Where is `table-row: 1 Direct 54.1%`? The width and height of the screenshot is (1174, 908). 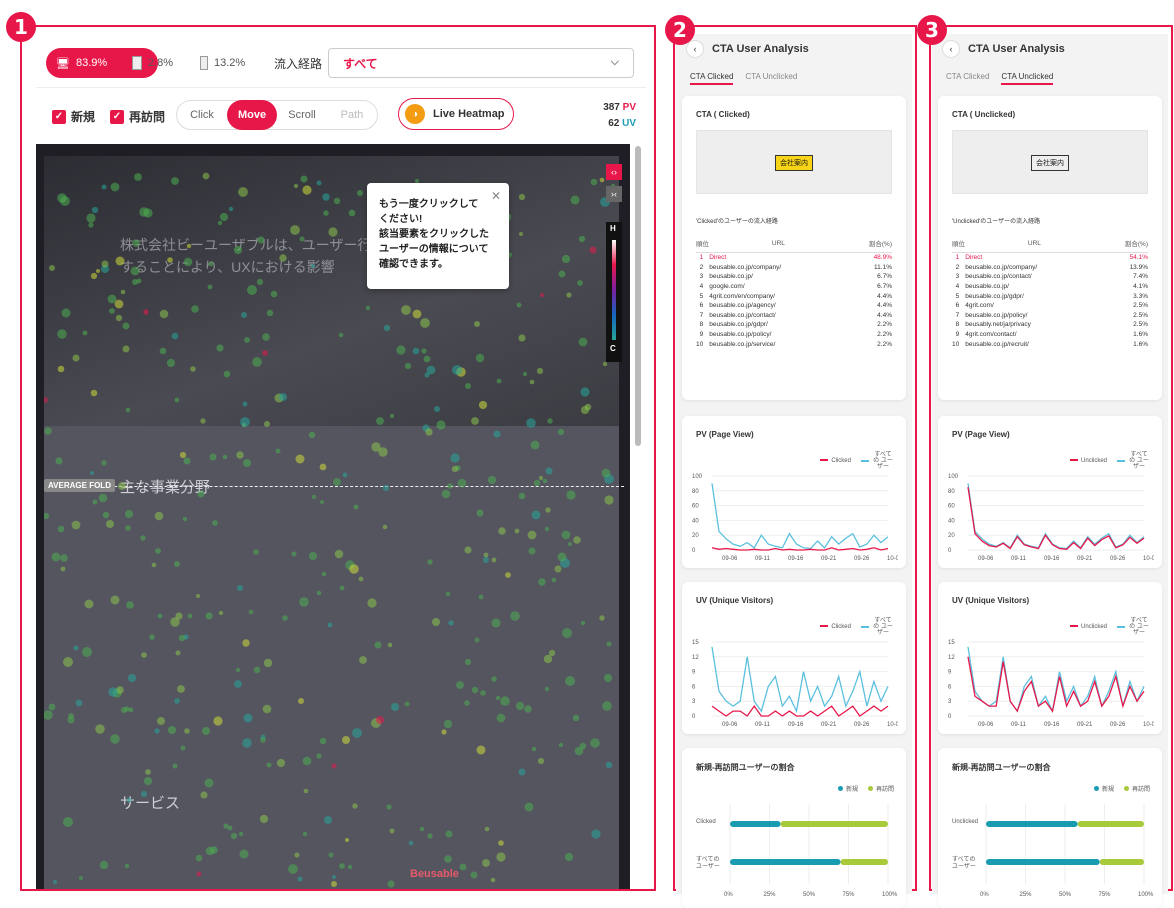 table-row: 1 Direct 54.1% is located at coordinates (1050, 258).